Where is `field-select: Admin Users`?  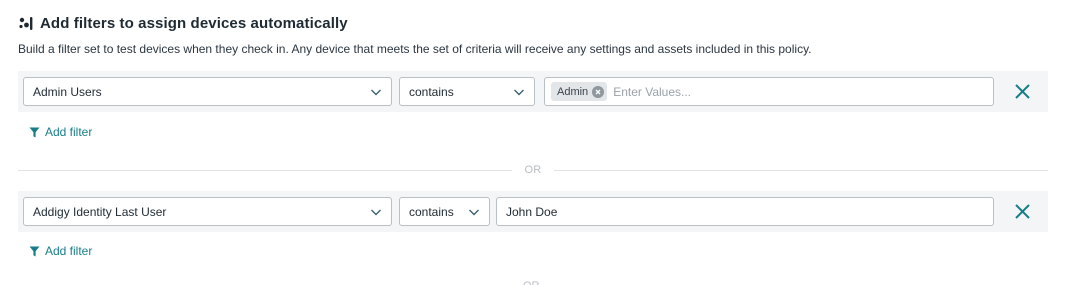
field-select: Admin Users is located at coordinates (207, 91).